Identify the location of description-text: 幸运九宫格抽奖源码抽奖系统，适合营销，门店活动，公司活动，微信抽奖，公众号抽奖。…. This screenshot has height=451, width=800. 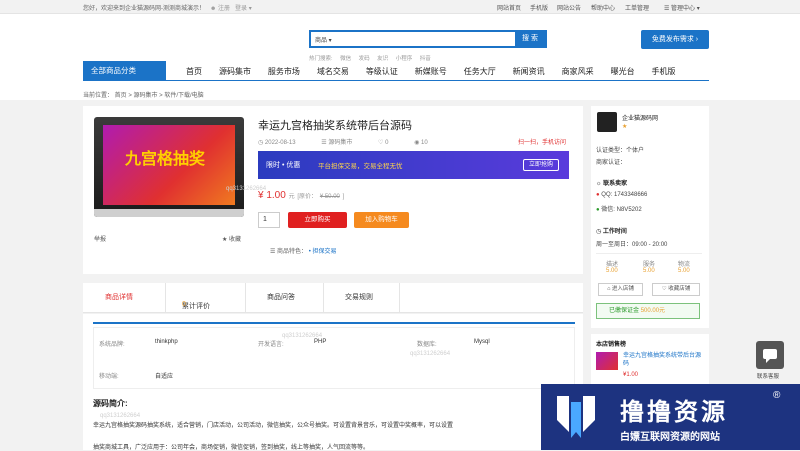
(273, 426).